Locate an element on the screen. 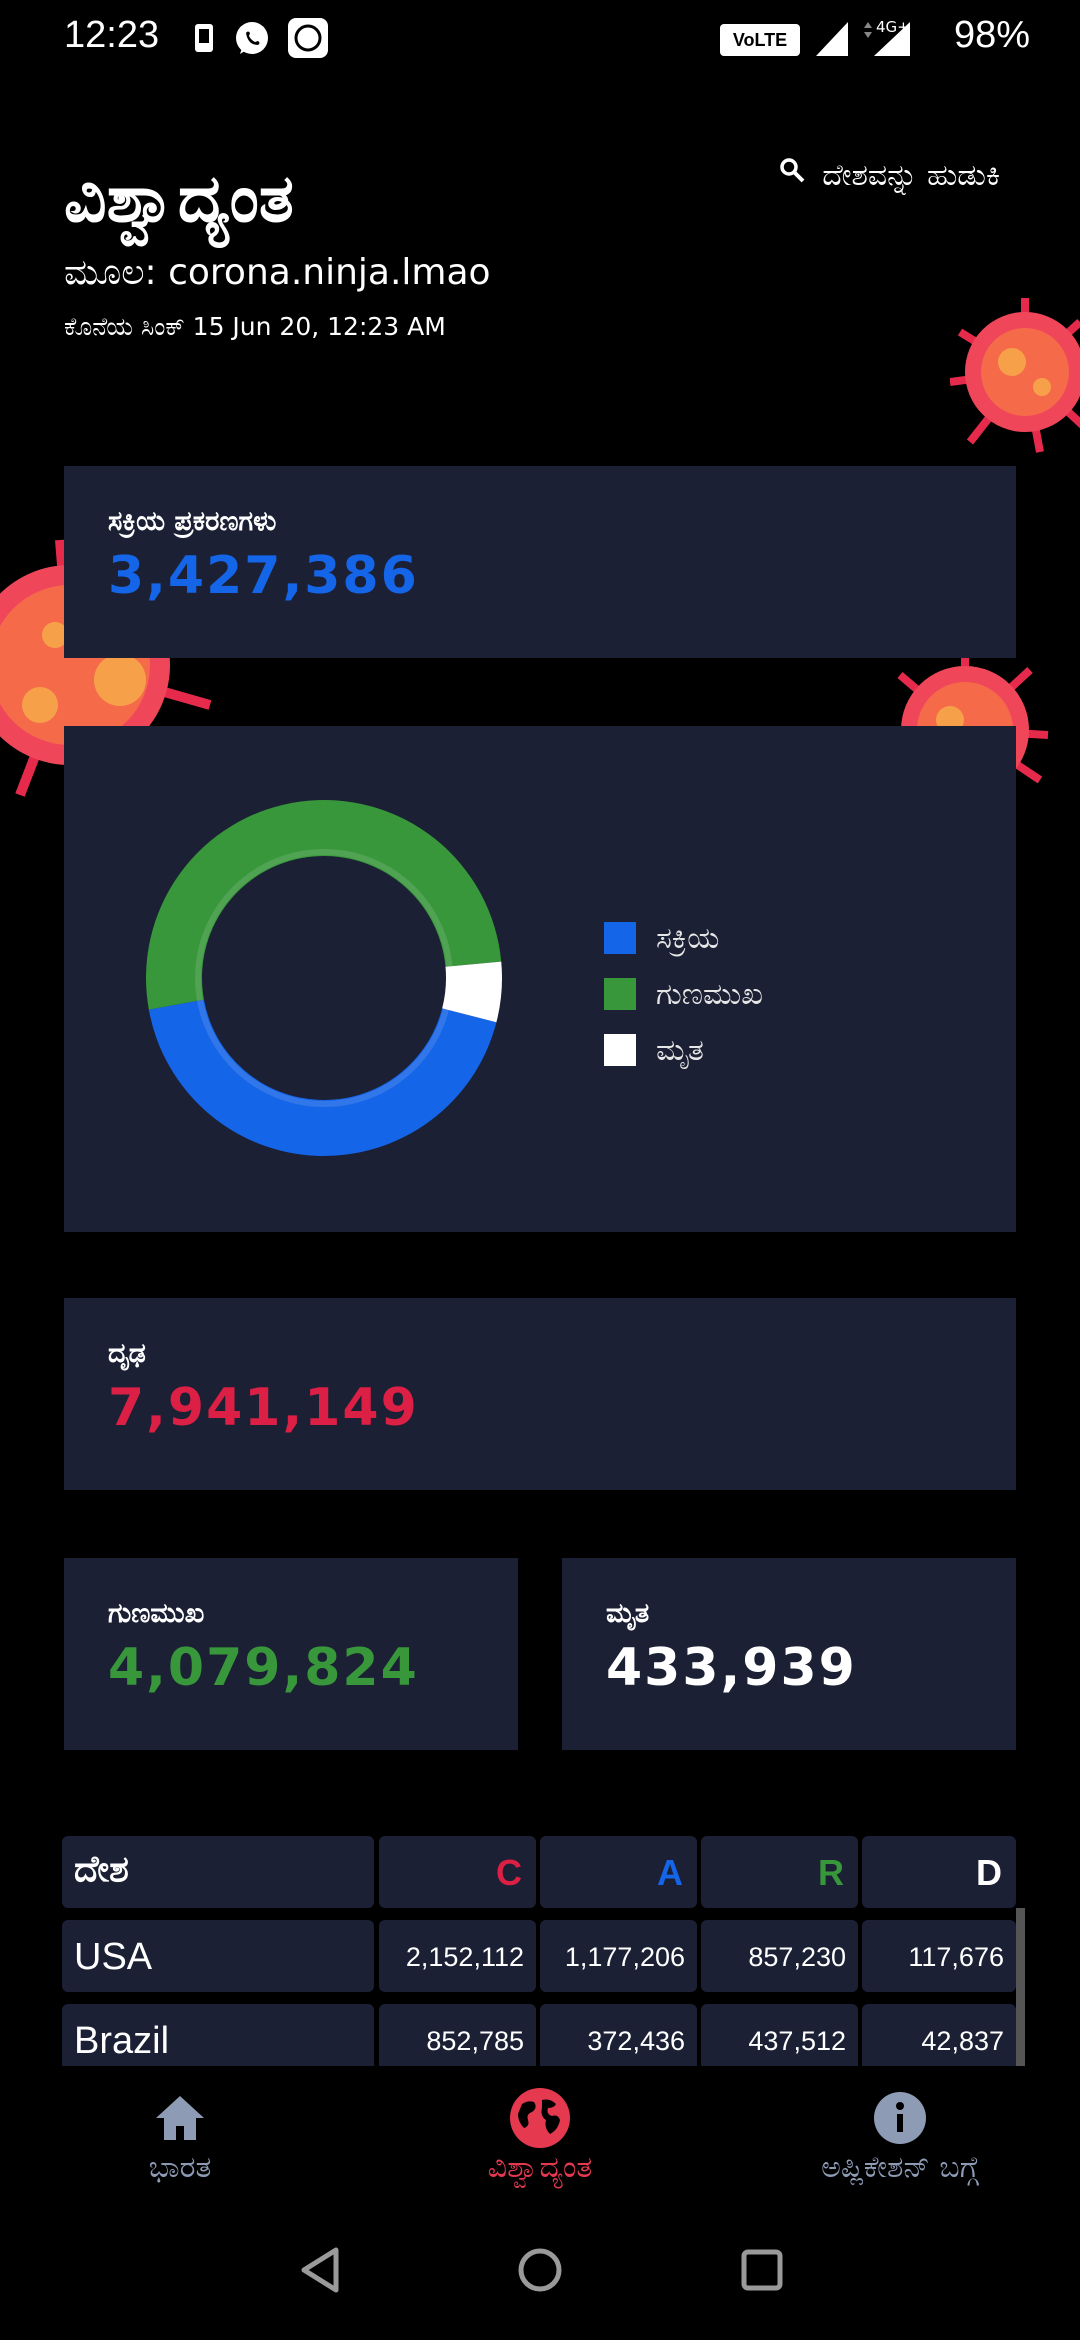  confirmed-cases-value: 7,941,149 is located at coordinates (263, 1408).